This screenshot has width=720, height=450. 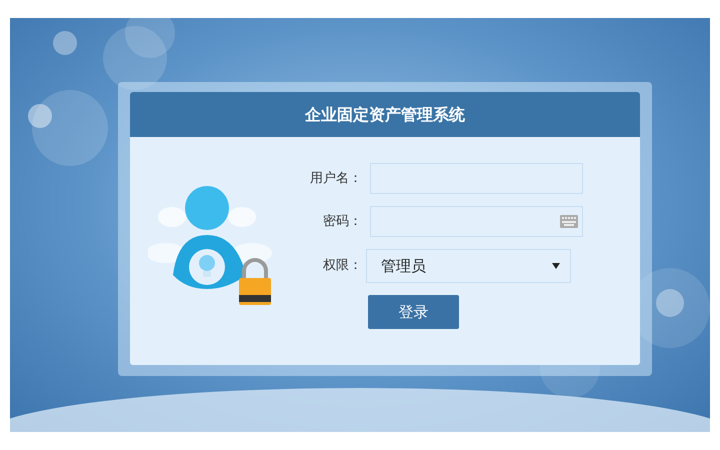 I want to click on system-title: 企业固定资产管理系统, so click(x=385, y=114).